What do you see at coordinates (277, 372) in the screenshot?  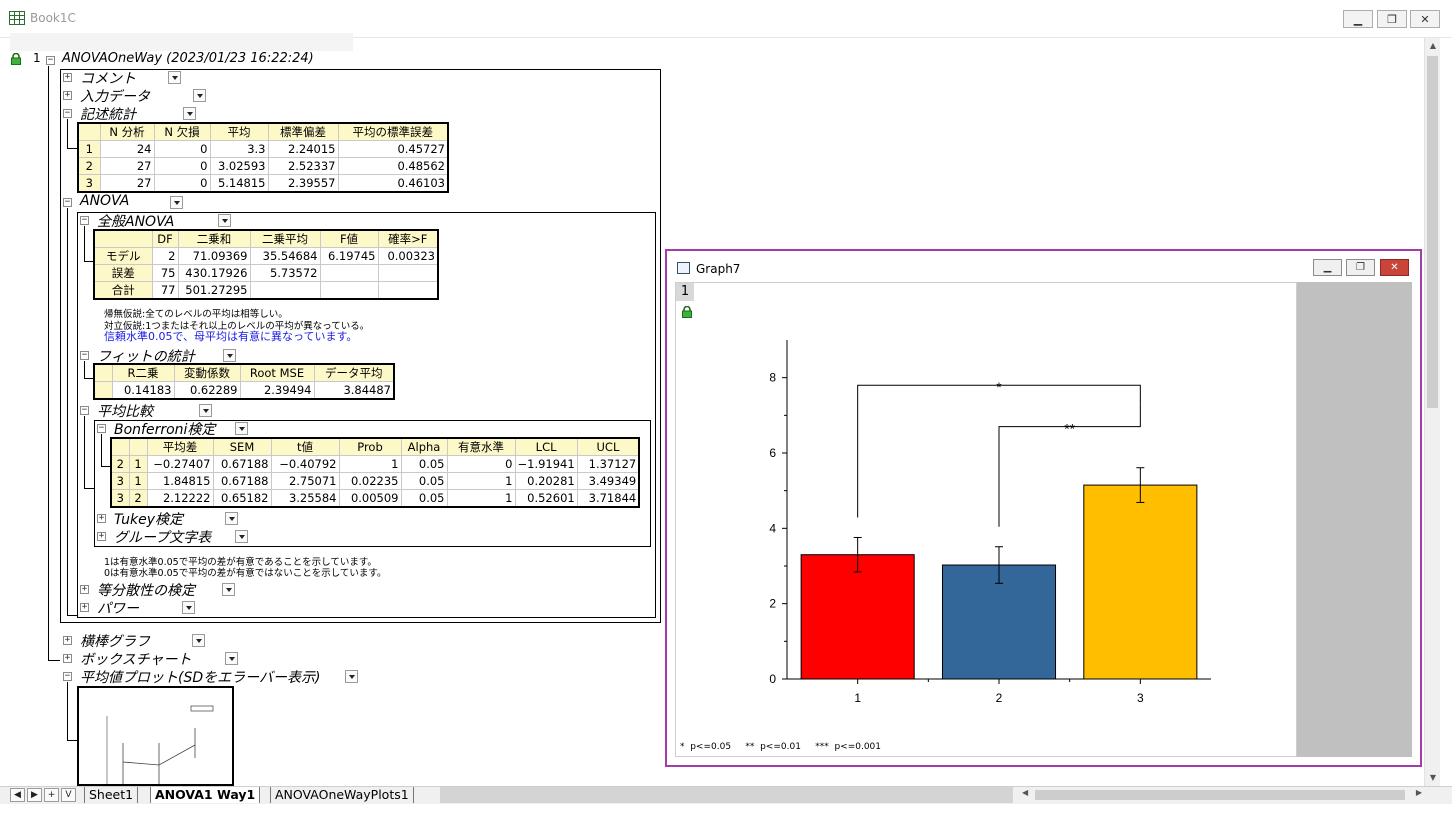 I see `col-header: Root MSE` at bounding box center [277, 372].